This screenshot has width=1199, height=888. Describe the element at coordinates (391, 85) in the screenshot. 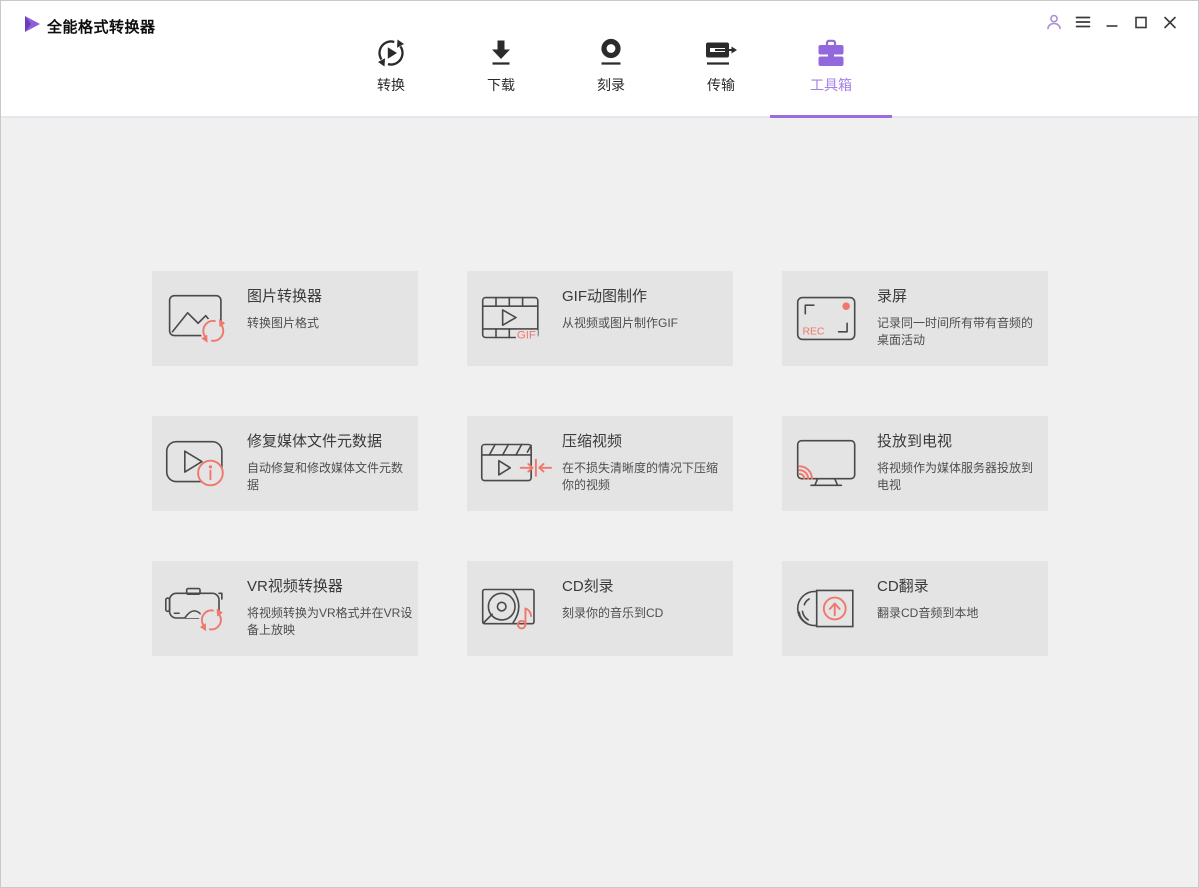

I see `tab-label: 转换` at that location.